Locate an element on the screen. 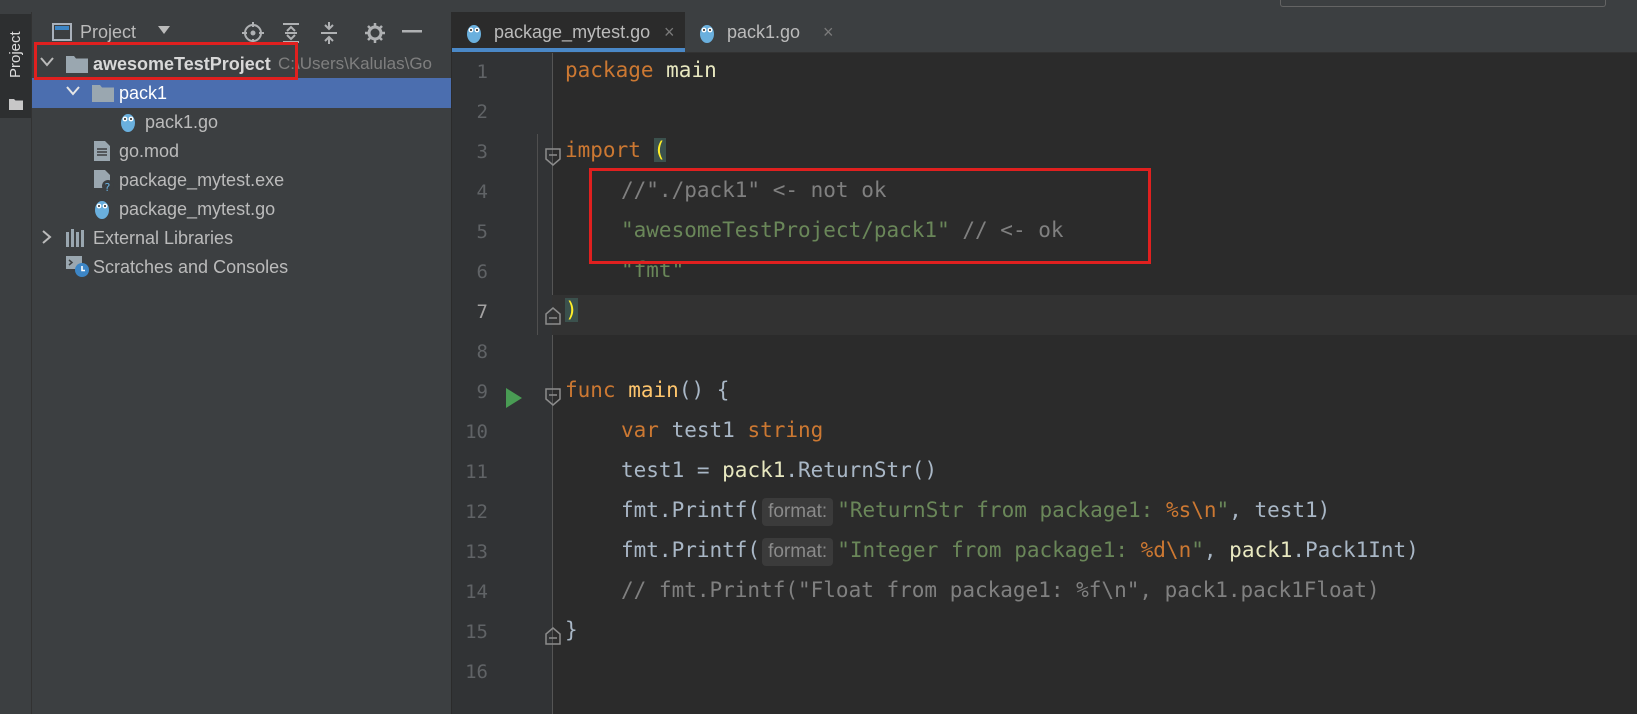  code-line-10: var test1 string is located at coordinates (722, 430).